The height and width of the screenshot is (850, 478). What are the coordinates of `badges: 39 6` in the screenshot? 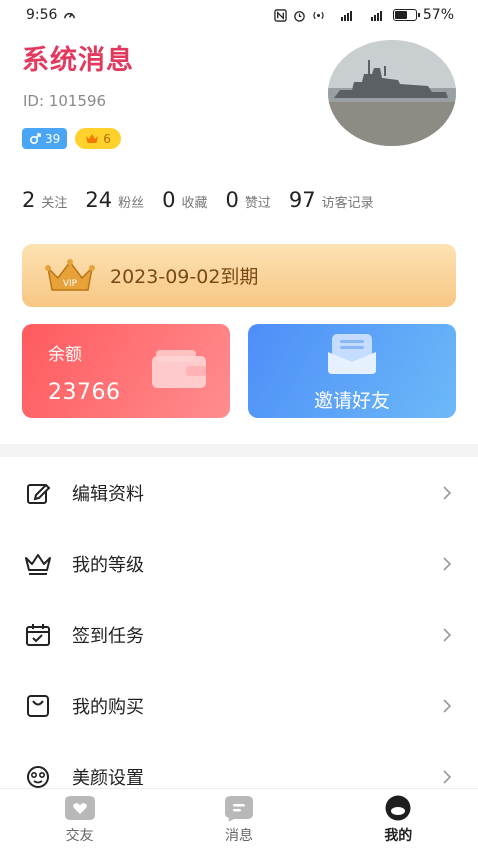 It's located at (71, 138).